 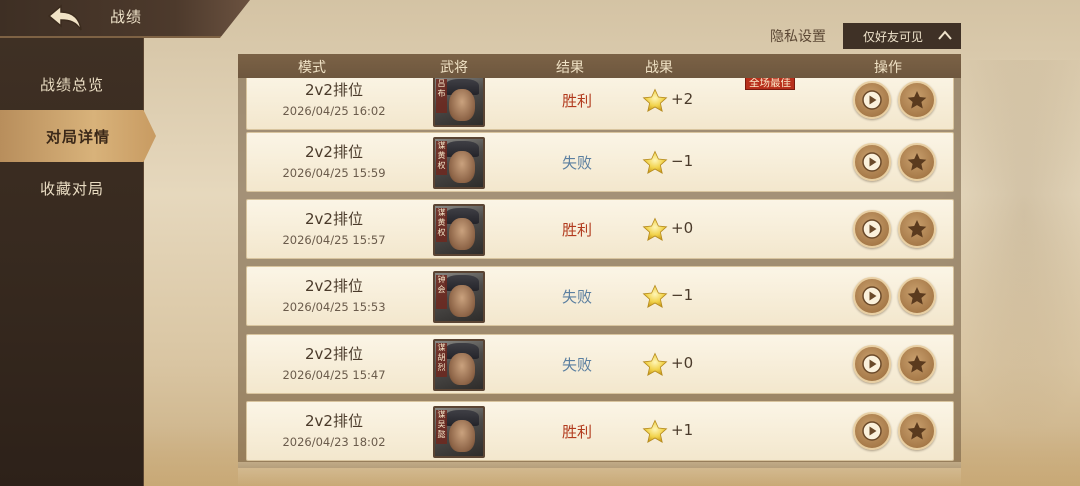 I want to click on back-arrow-icon, so click(x=64, y=17).